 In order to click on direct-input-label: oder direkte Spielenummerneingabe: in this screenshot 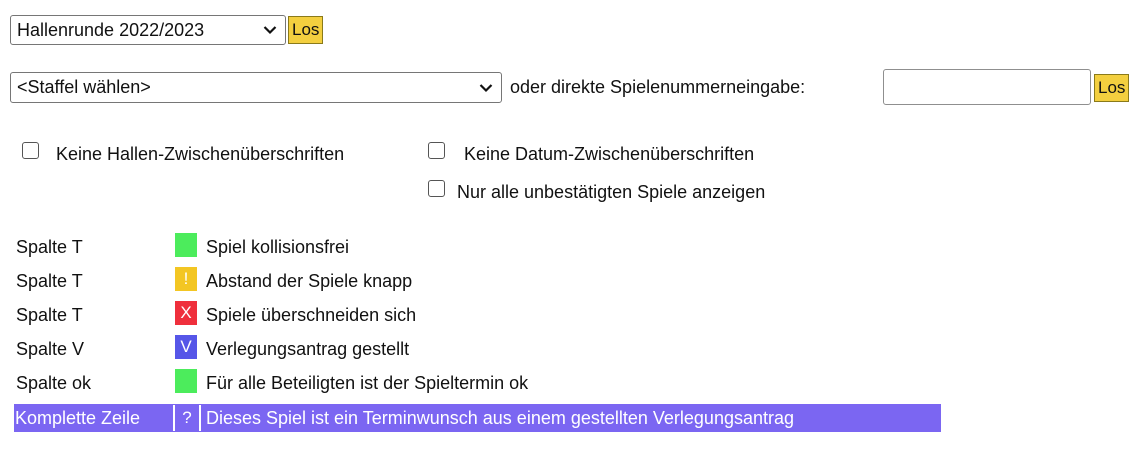, I will do `click(658, 87)`.